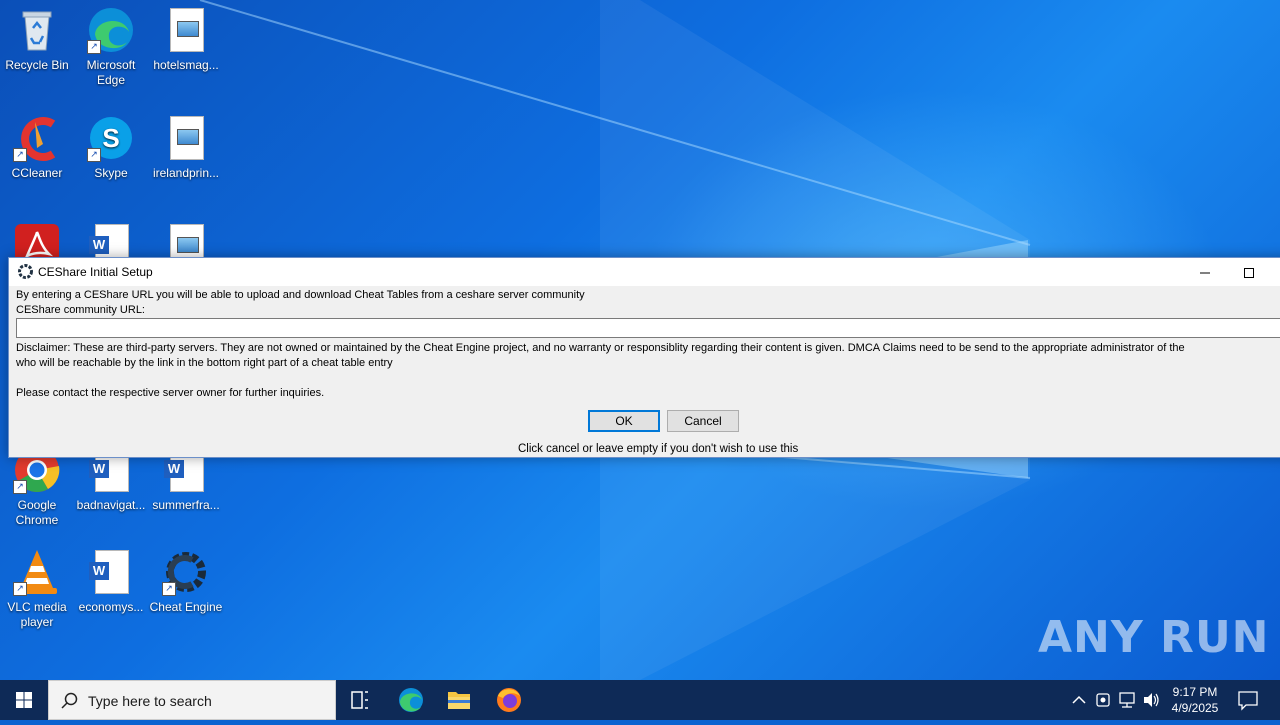 The width and height of the screenshot is (1280, 725). I want to click on taskbar-firefox, so click(509, 700).